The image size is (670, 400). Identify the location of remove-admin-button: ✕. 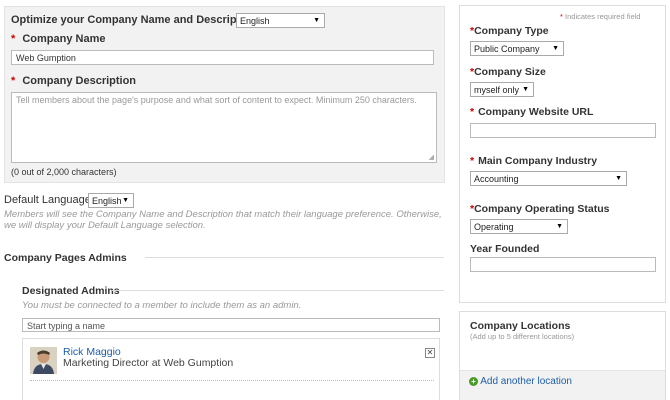
(430, 353).